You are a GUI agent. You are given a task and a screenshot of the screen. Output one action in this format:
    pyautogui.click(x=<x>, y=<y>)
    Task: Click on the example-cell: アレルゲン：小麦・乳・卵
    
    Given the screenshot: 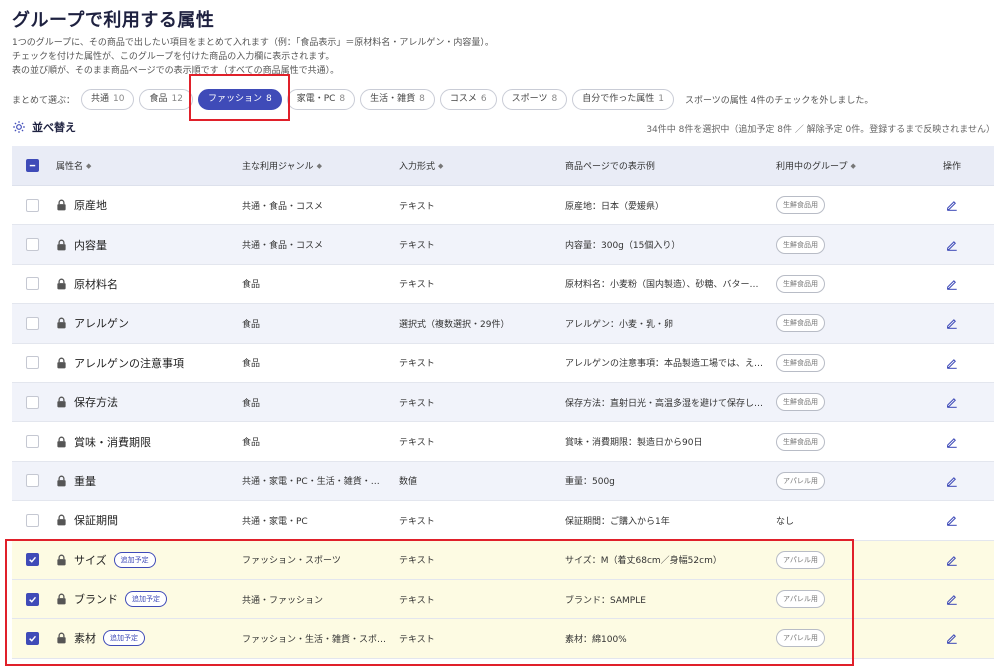 What is the action you would take?
    pyautogui.click(x=619, y=324)
    